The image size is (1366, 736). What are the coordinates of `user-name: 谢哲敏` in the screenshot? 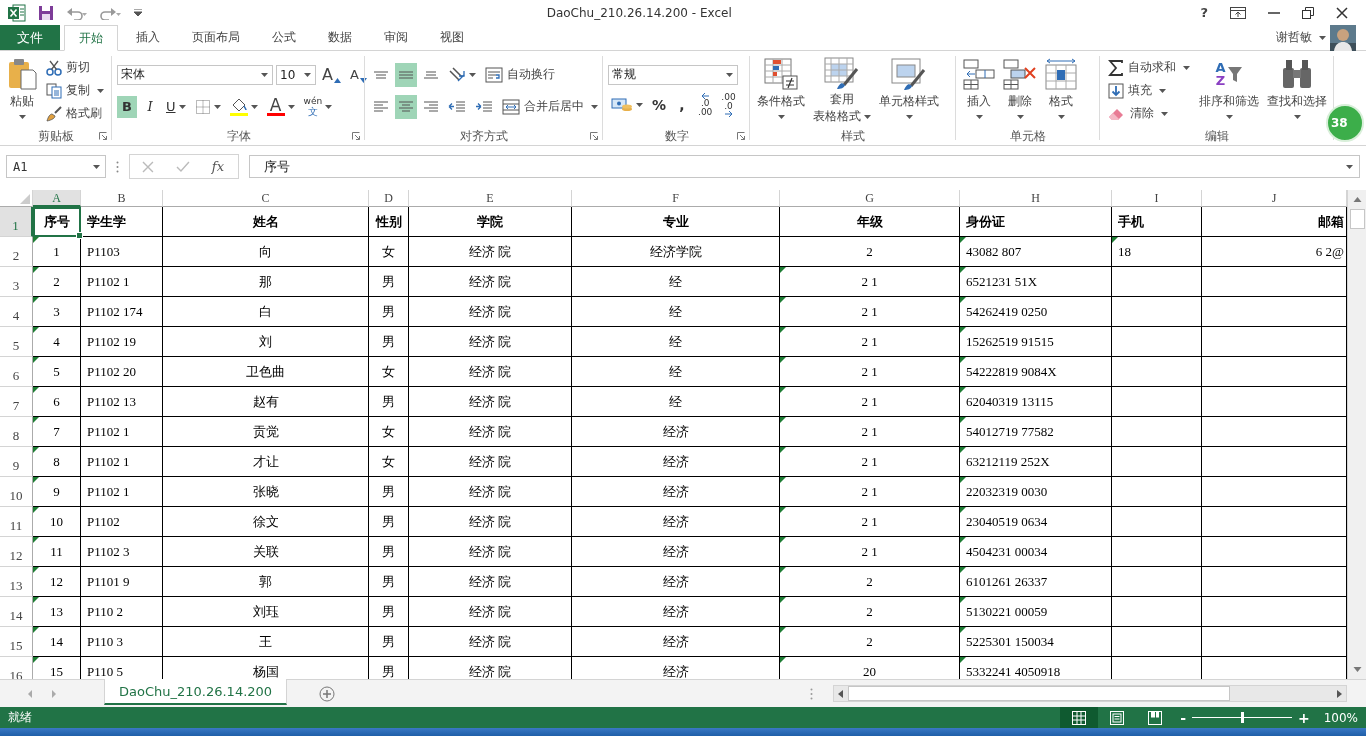 It's located at (1294, 37).